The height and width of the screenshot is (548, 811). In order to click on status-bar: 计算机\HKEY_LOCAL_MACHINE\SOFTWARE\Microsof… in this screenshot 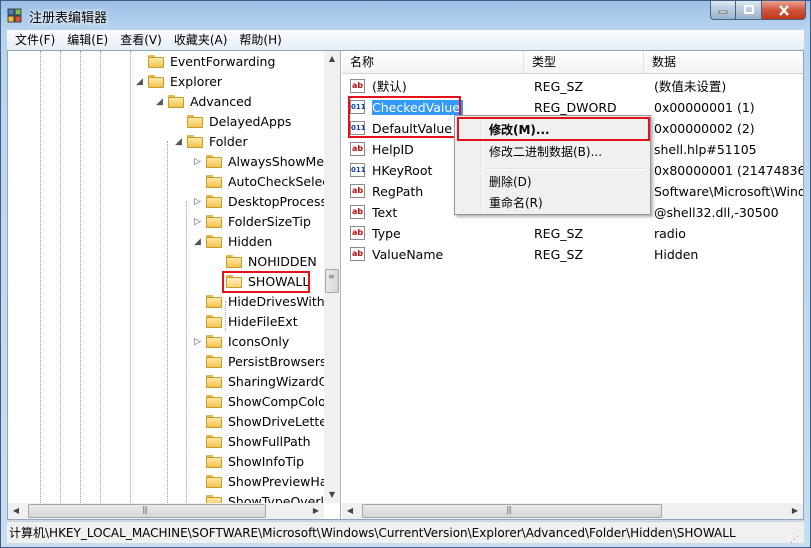, I will do `click(405, 532)`.